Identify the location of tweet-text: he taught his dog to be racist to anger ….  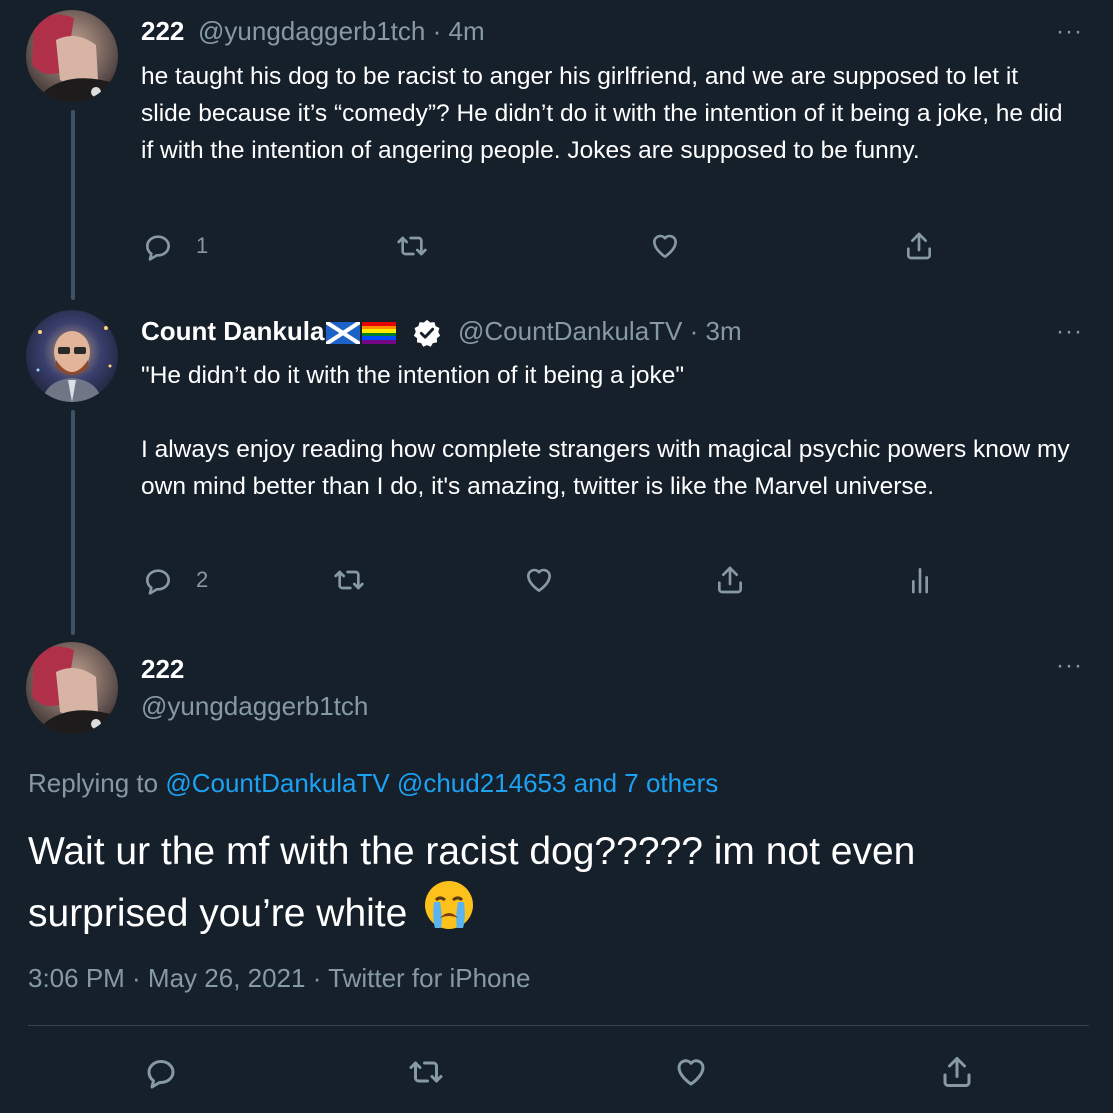
(605, 113).